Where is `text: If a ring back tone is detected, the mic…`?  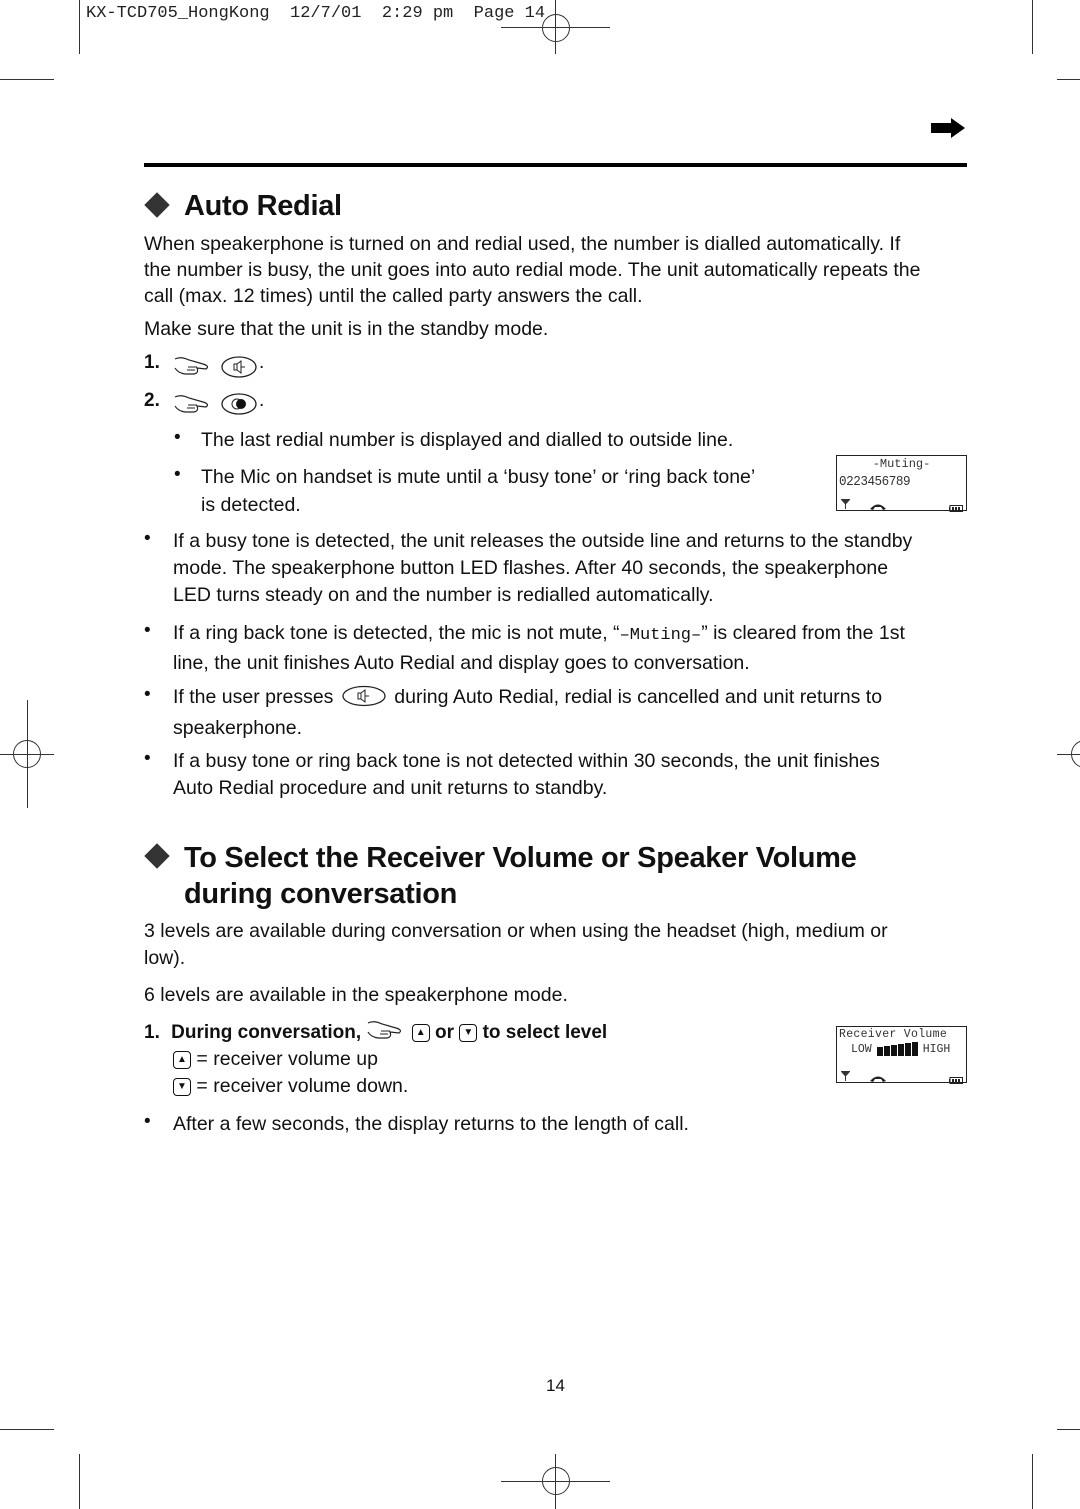
text: If a ring back tone is detected, the mic… is located at coordinates (396, 633).